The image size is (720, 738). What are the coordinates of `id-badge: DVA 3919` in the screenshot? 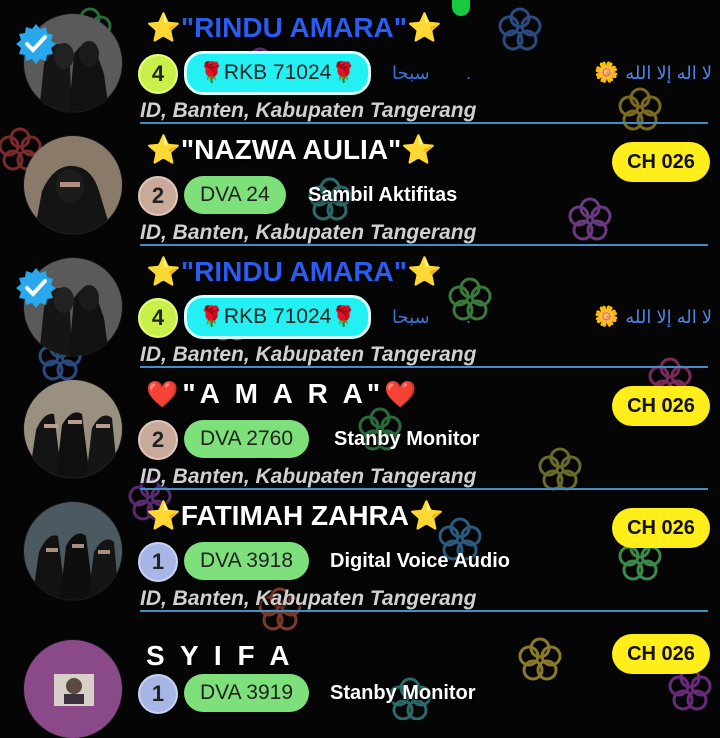 It's located at (247, 693).